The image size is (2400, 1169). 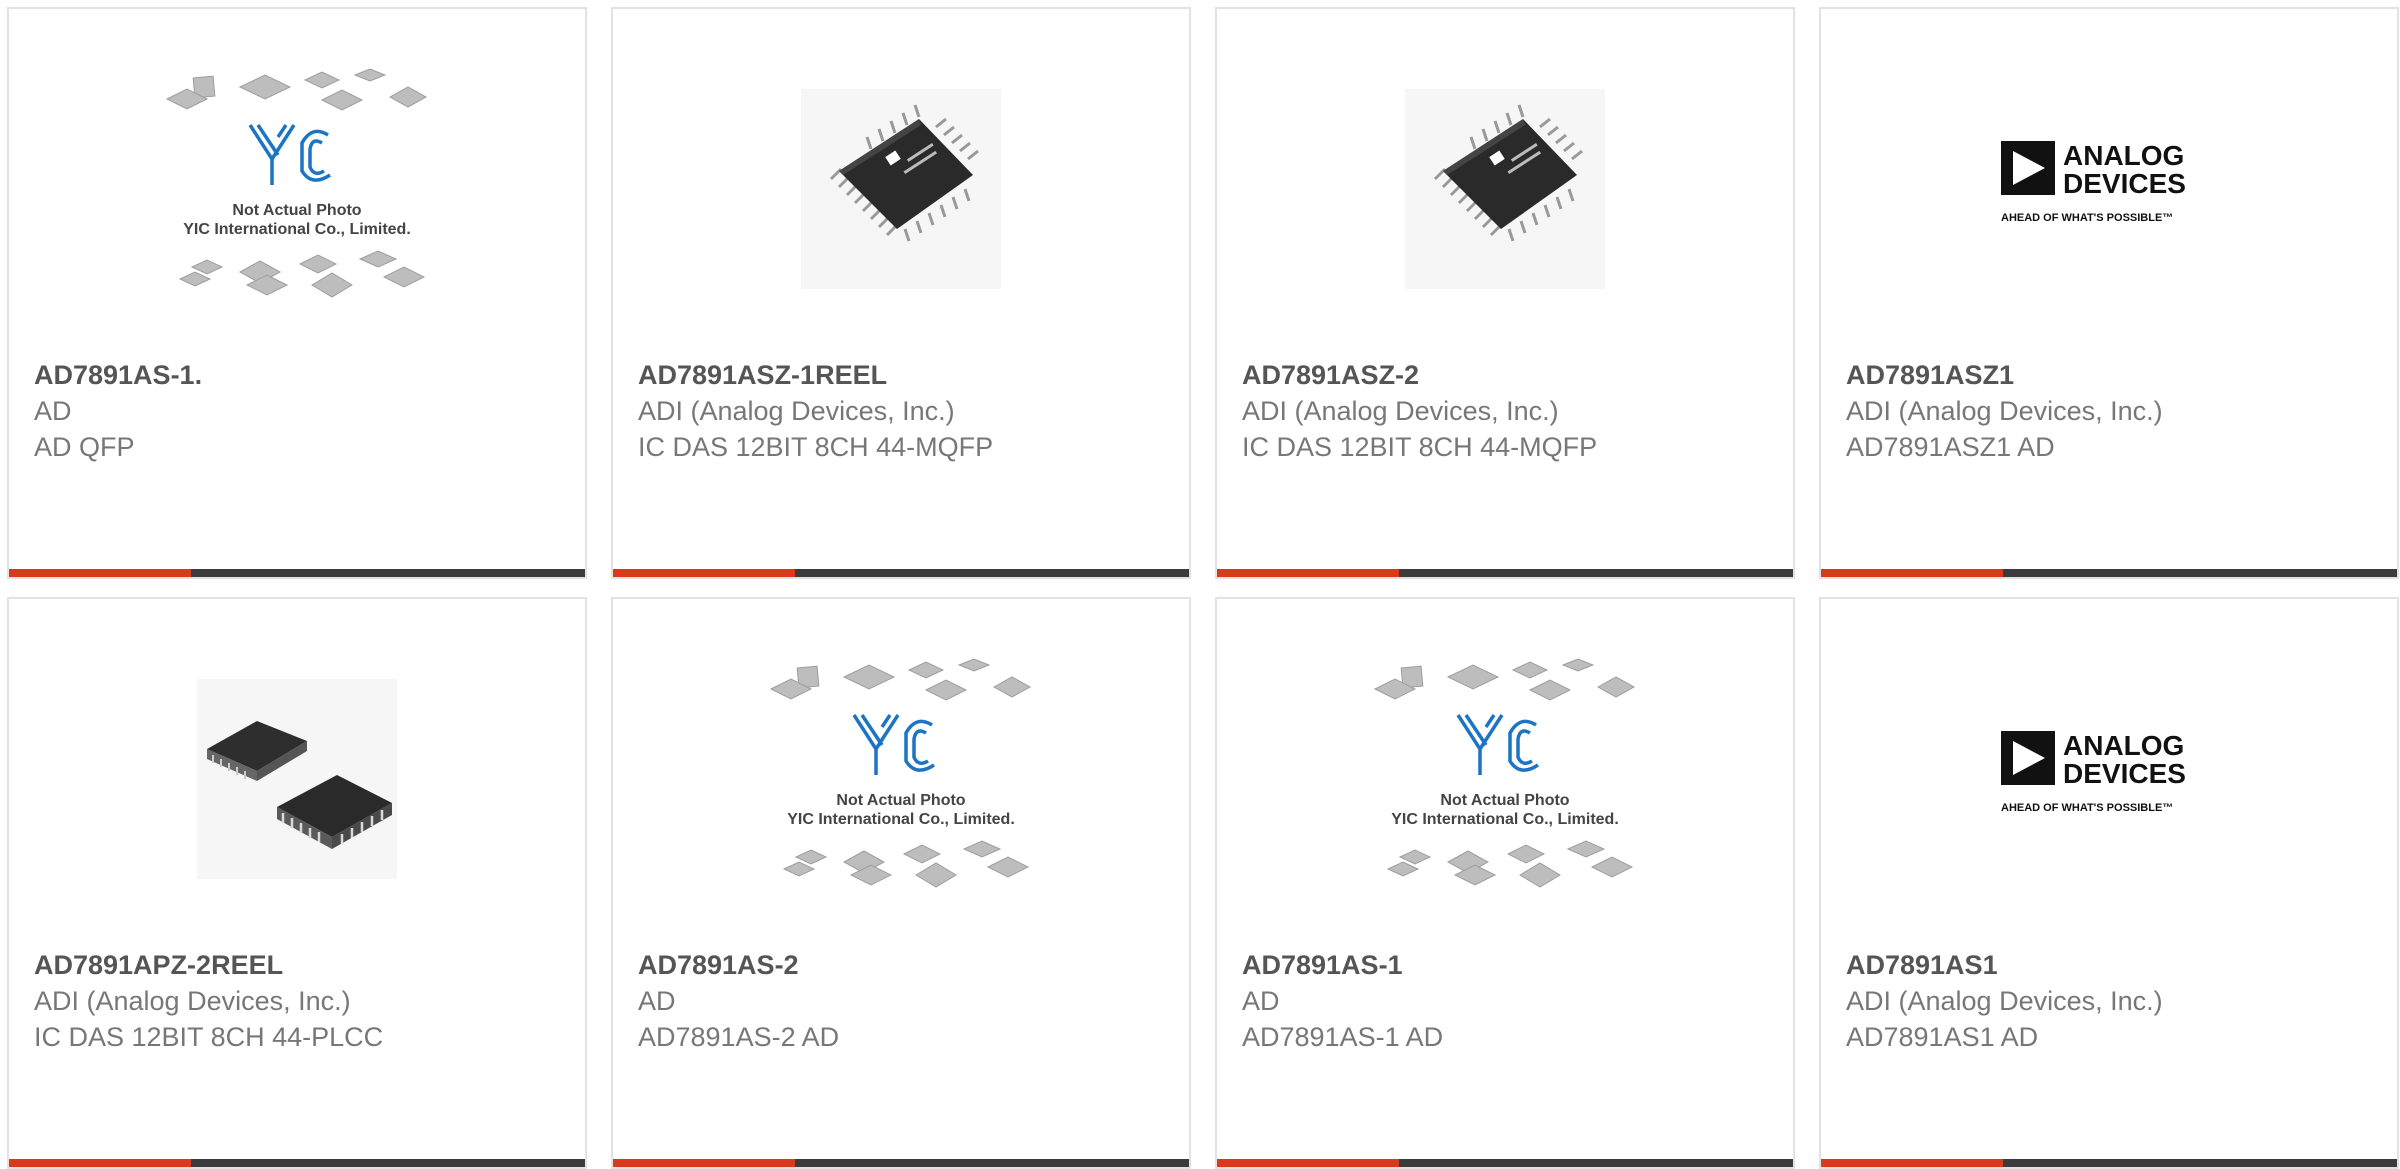 I want to click on plcc-chip-image, so click(x=297, y=779).